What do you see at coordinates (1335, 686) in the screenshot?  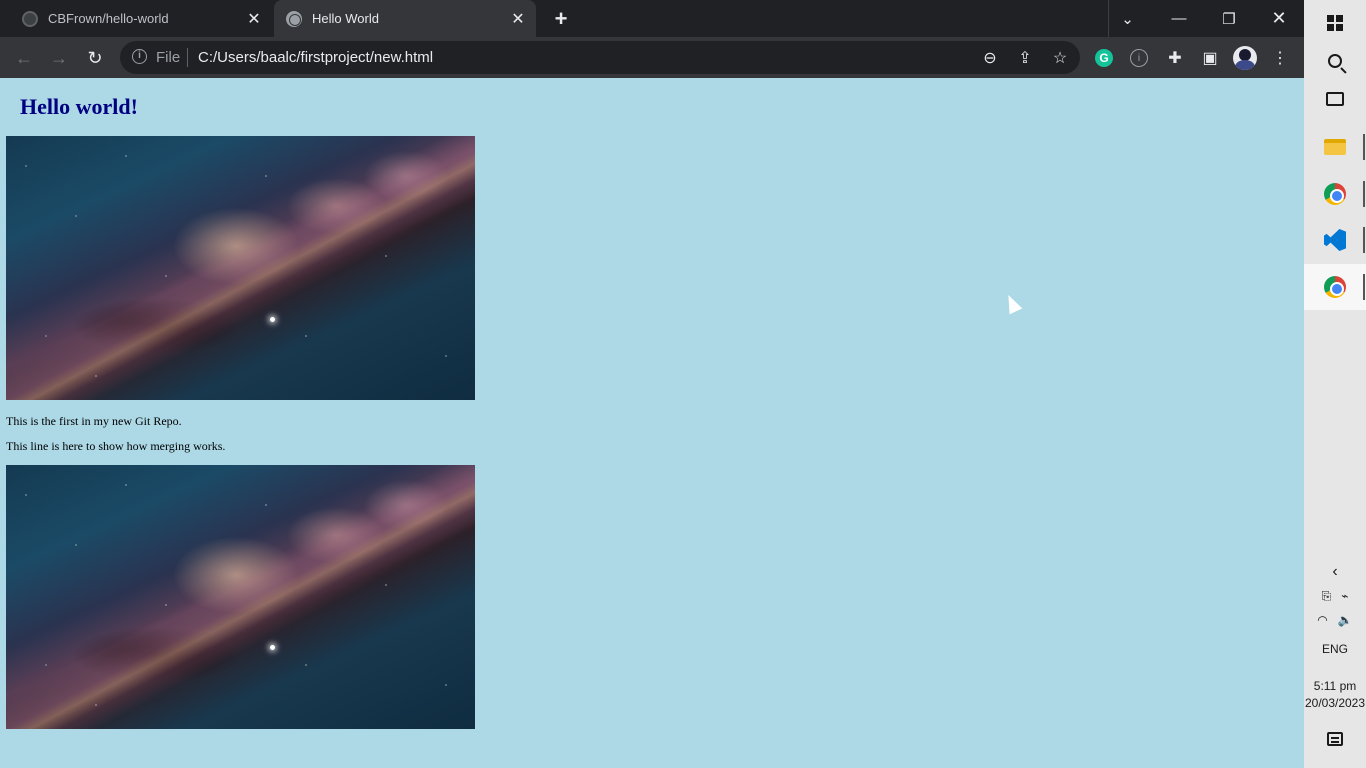 I see `clock-time: 5:11 pm` at bounding box center [1335, 686].